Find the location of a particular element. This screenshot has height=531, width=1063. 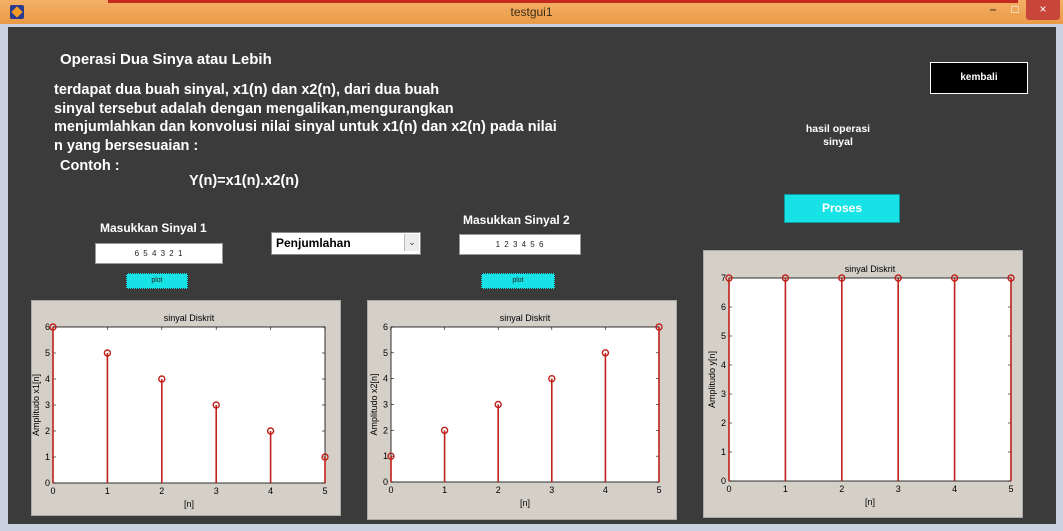

y-axis-label: Amplitudo x1[n] is located at coordinates (36, 405).